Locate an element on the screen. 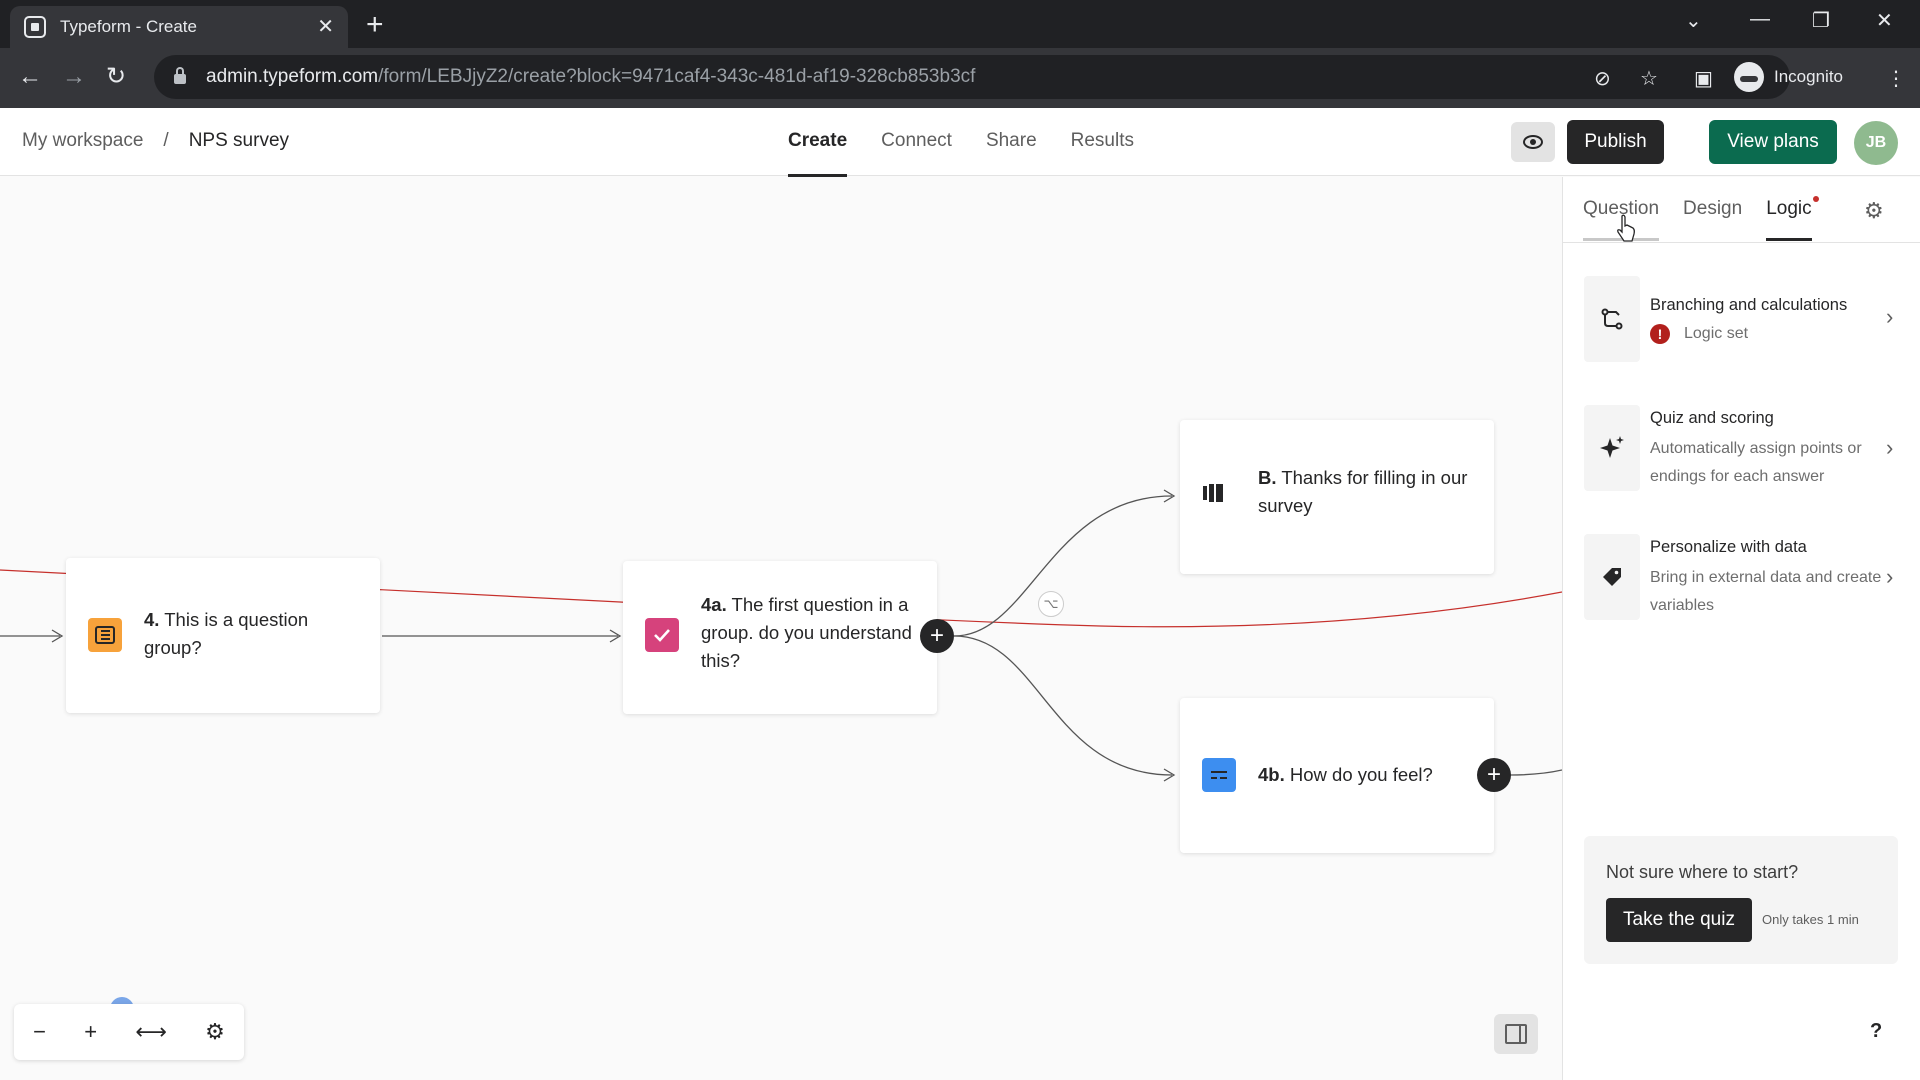  branching-icon is located at coordinates (1612, 319).